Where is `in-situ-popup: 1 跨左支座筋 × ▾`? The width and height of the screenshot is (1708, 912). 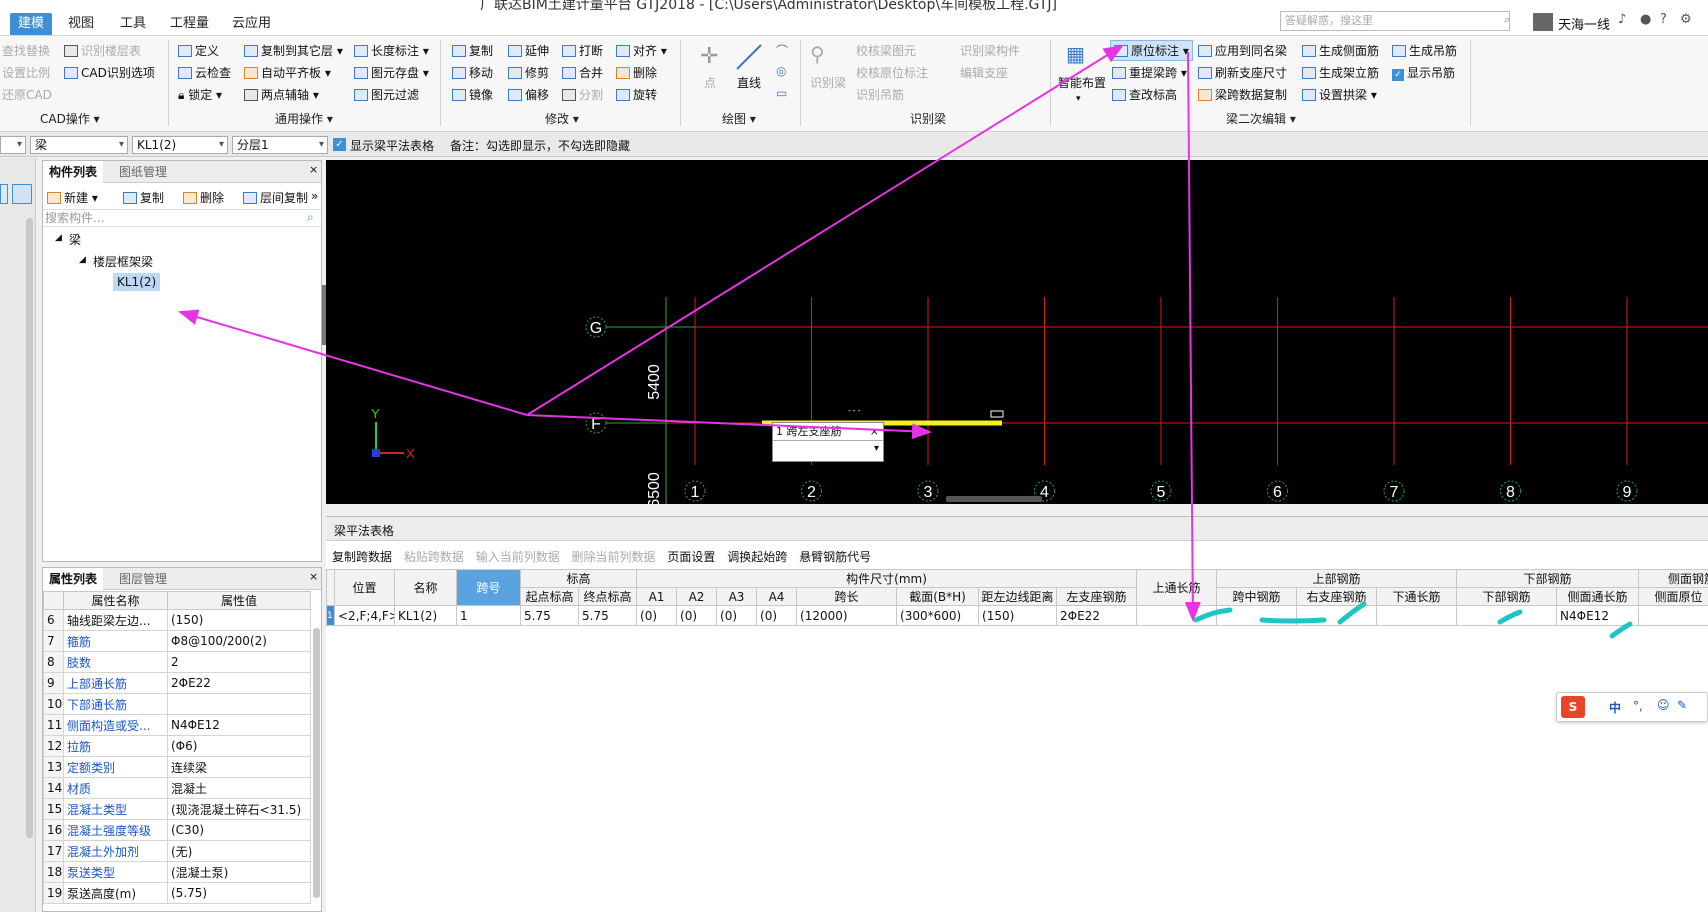
in-situ-popup: 1 跨左支座筋 × ▾ is located at coordinates (828, 442).